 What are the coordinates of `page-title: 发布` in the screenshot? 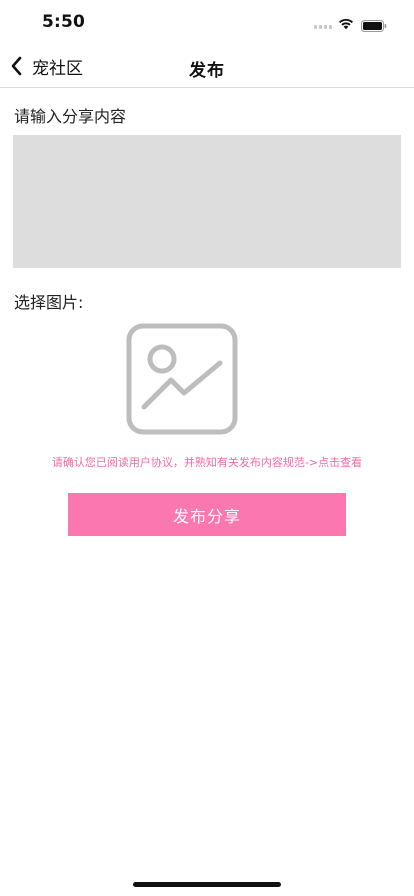 It's located at (207, 71).